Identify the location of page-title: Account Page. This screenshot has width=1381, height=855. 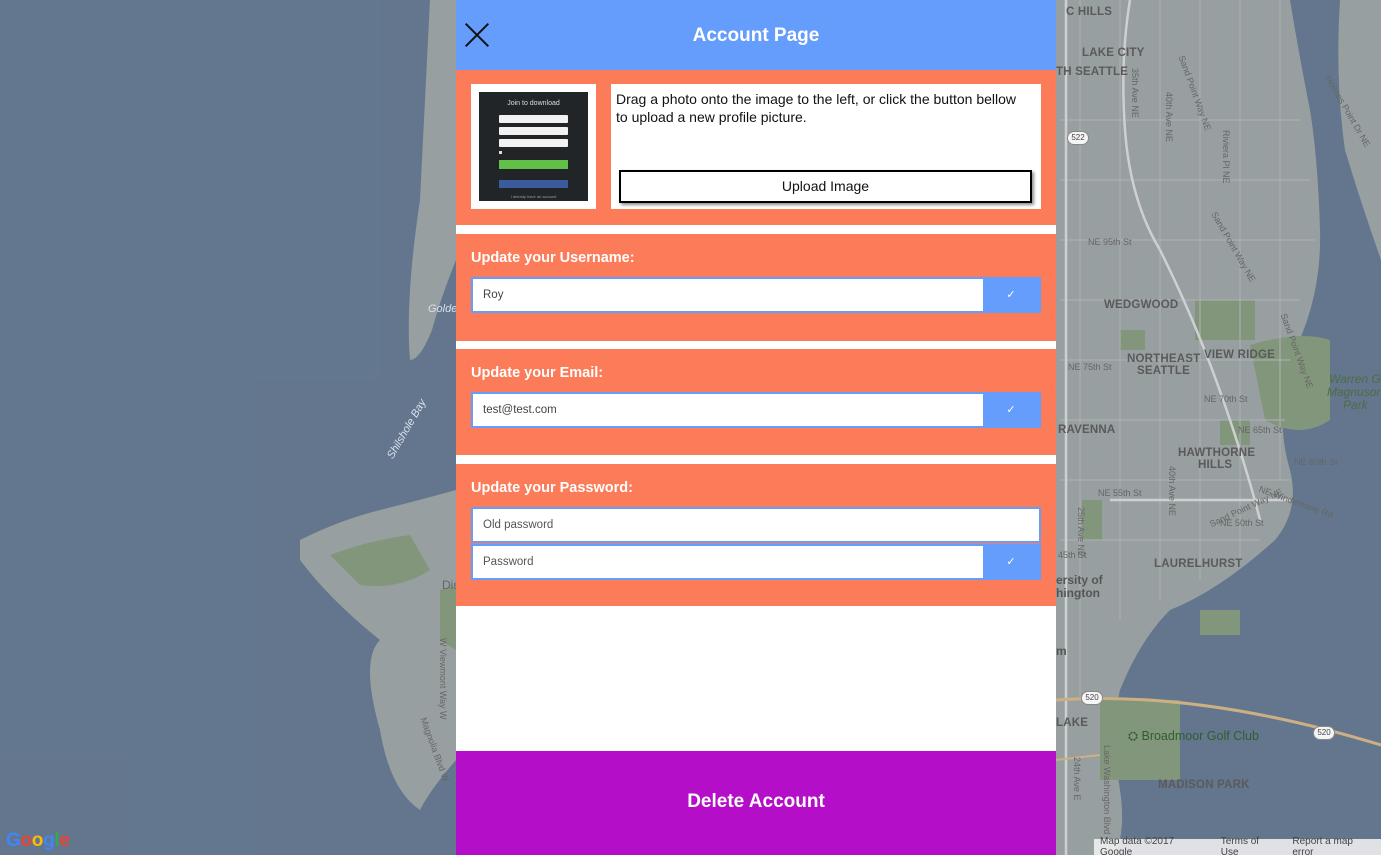
(756, 35).